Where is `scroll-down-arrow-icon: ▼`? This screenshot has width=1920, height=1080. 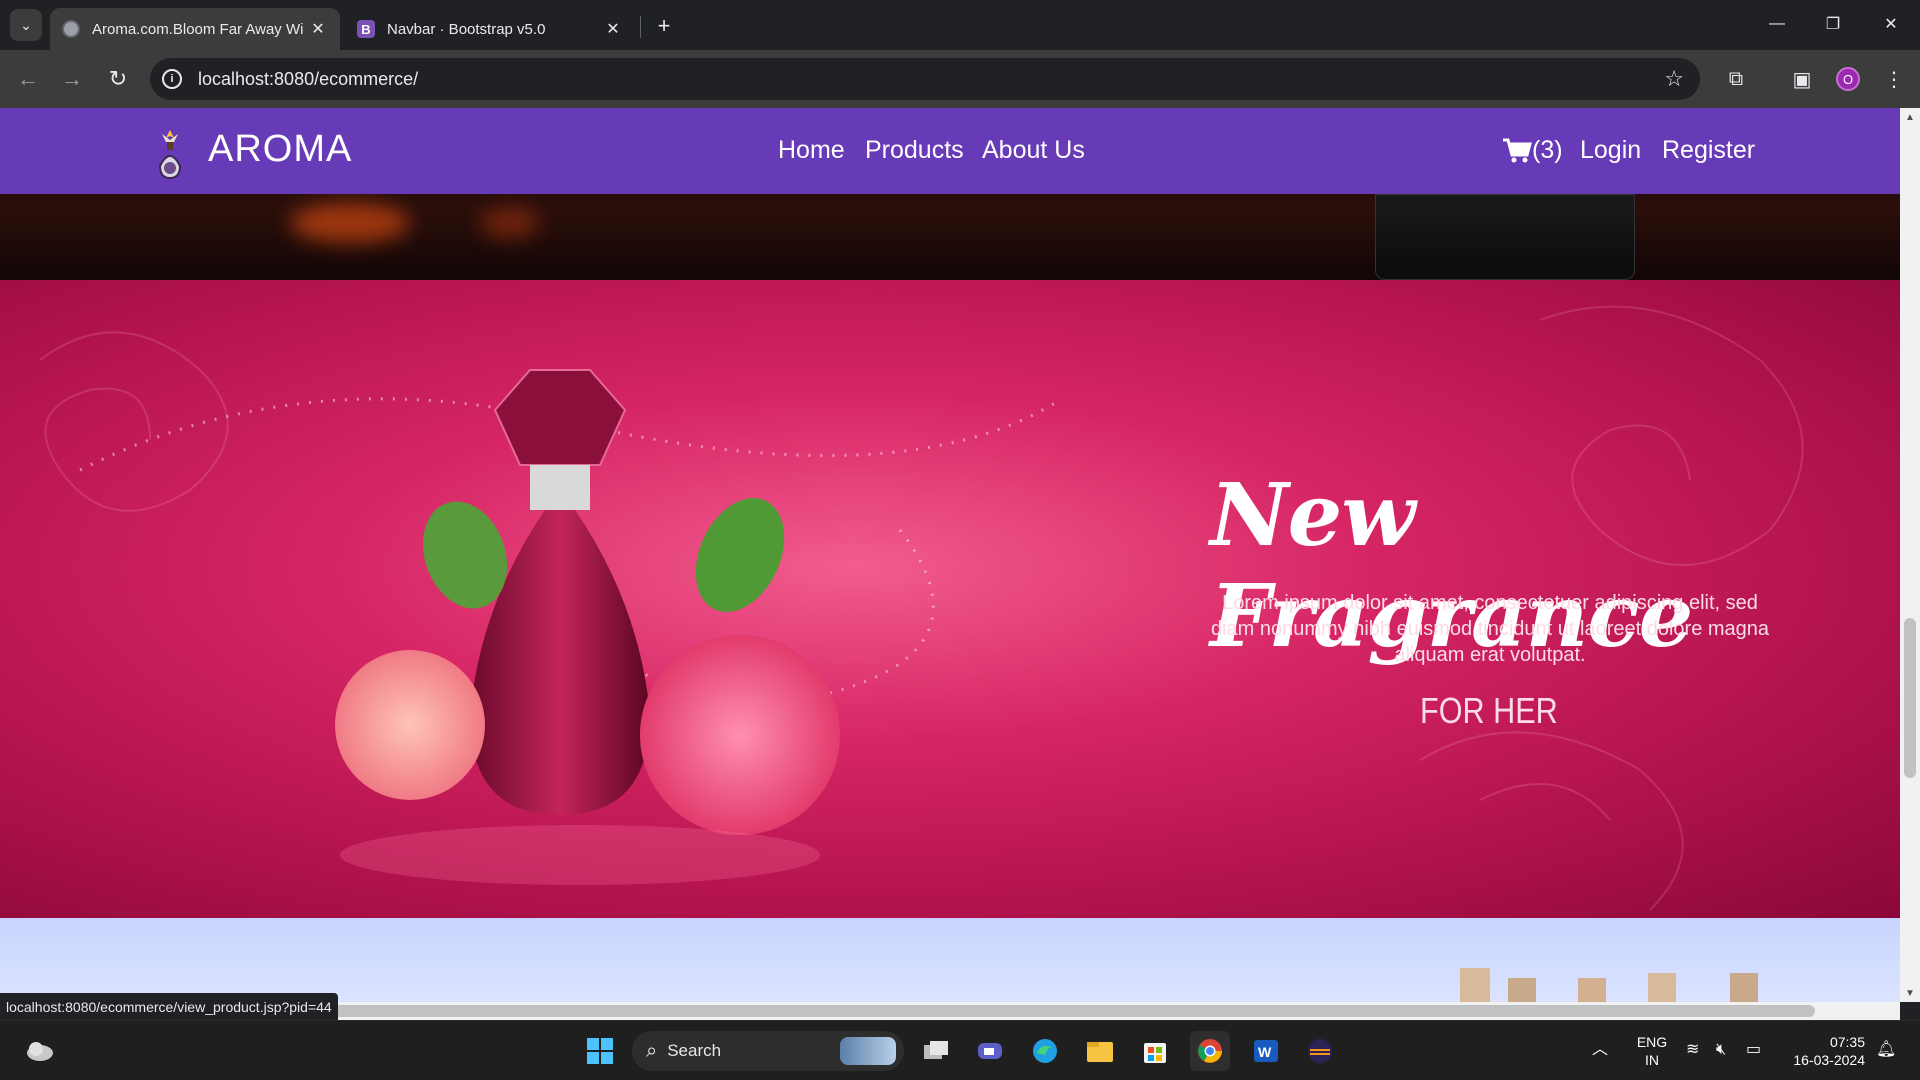
scroll-down-arrow-icon: ▼ is located at coordinates (1910, 993).